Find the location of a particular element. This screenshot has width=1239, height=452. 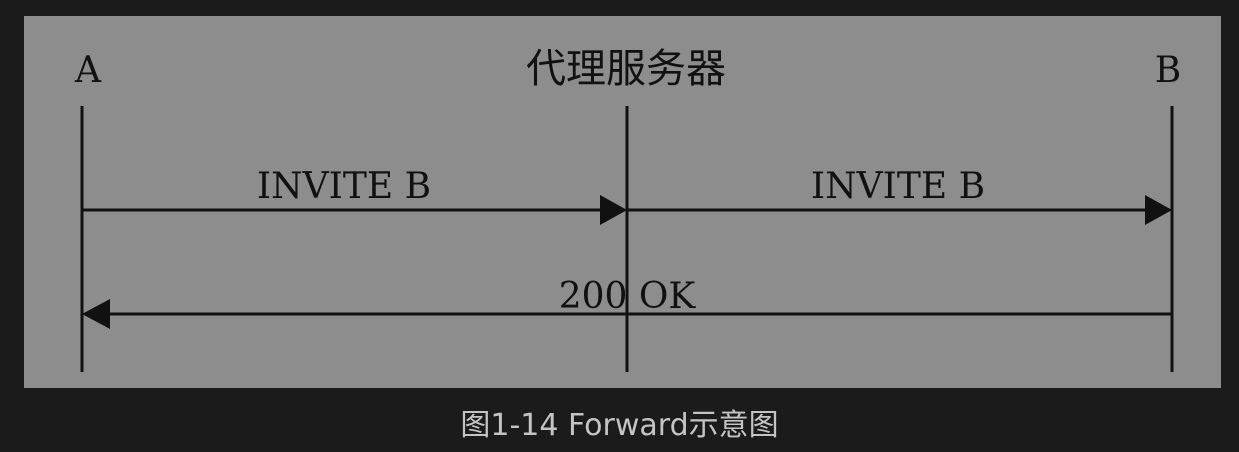

message-label-200-ok: 200 OK is located at coordinates (628, 296).